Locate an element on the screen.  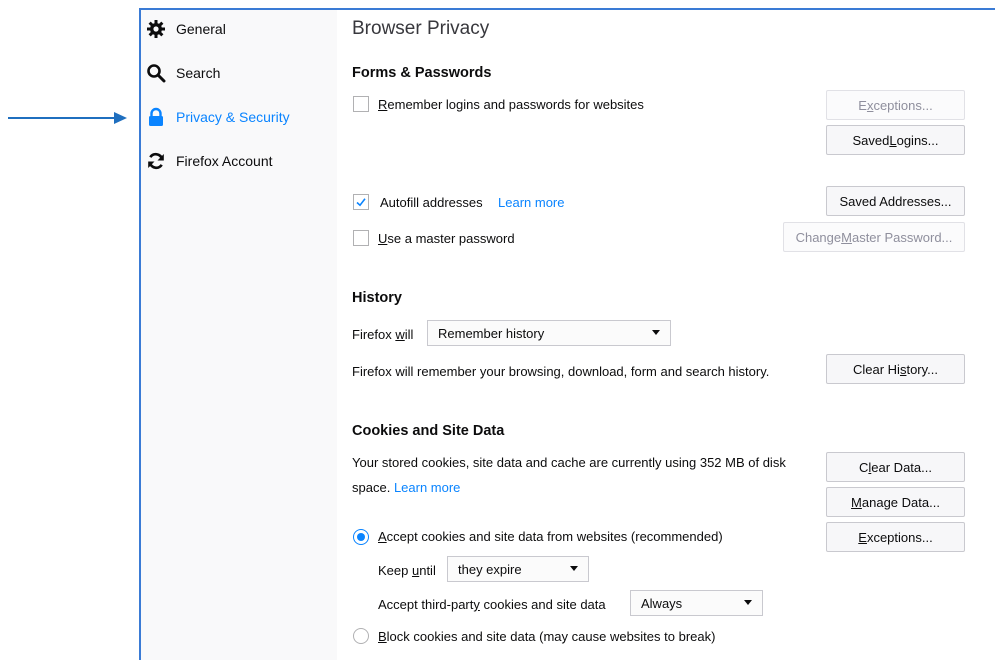
third-party-cookies-dropdown: Always is located at coordinates (696, 603).